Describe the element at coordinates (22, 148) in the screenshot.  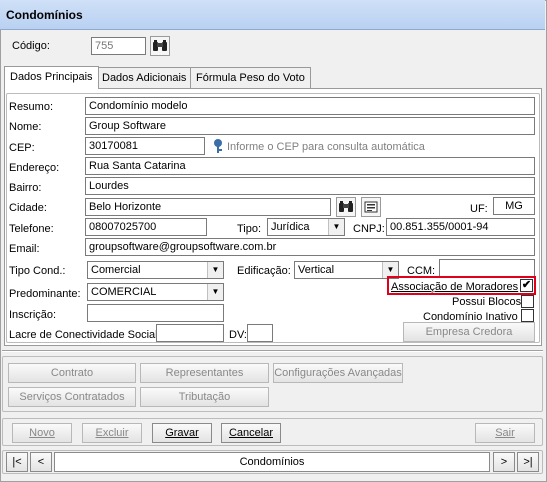
I see `cep-label: CEP:` at that location.